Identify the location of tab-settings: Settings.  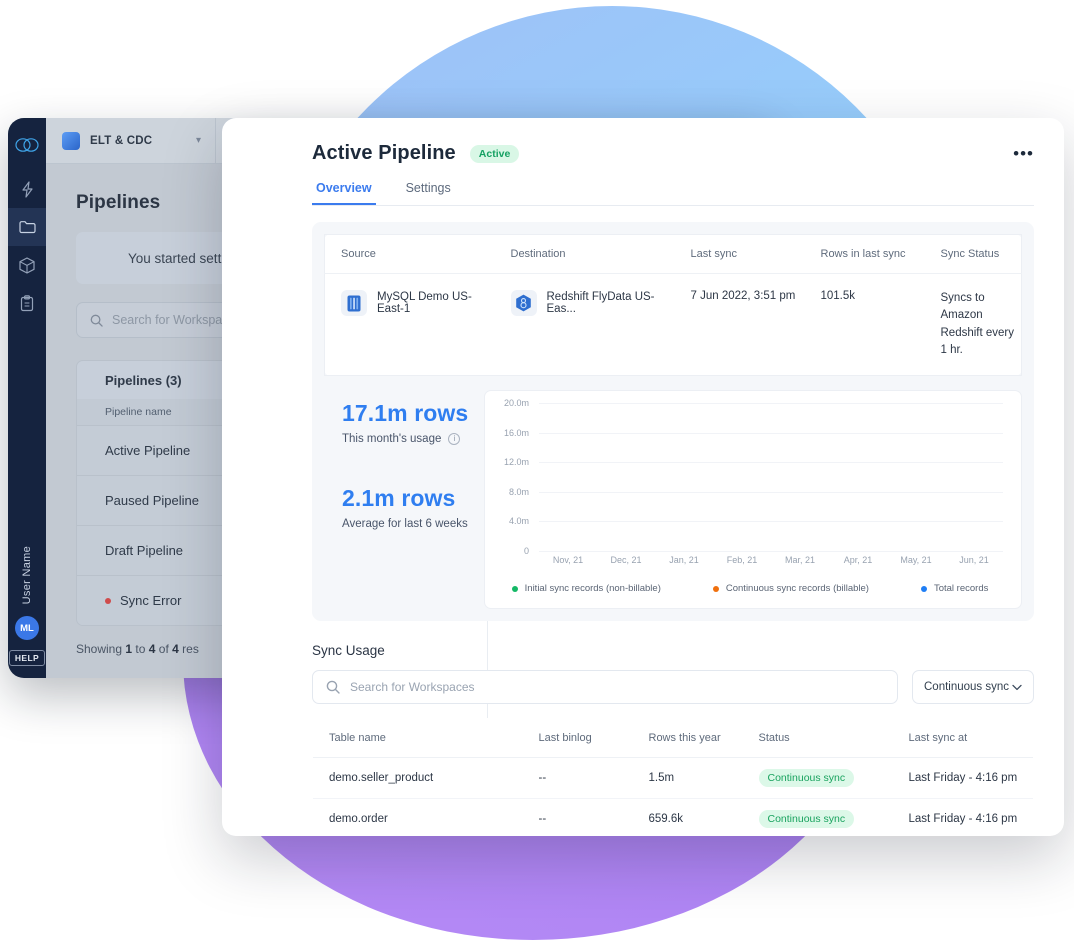
(428, 193).